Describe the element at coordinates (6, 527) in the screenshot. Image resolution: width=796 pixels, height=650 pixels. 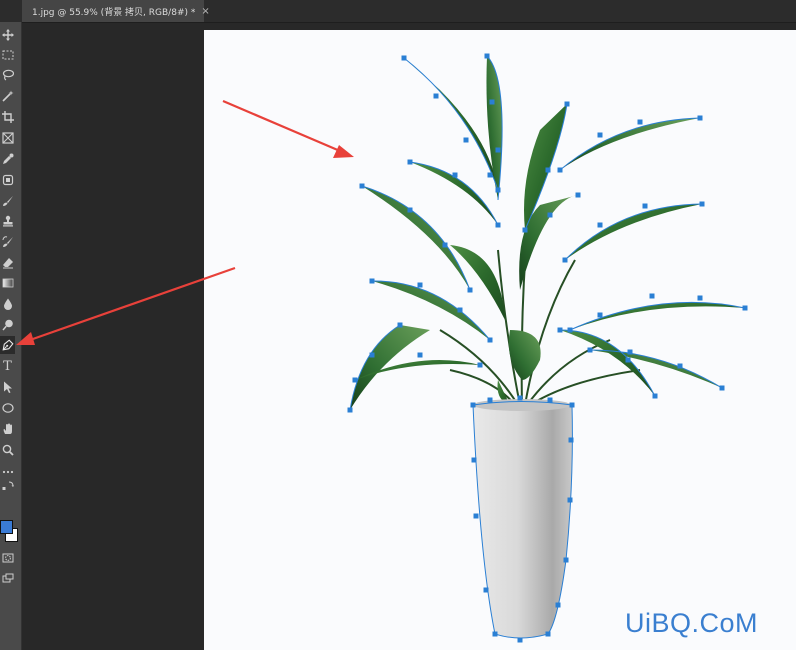
I see `foreground-color-swatch` at that location.